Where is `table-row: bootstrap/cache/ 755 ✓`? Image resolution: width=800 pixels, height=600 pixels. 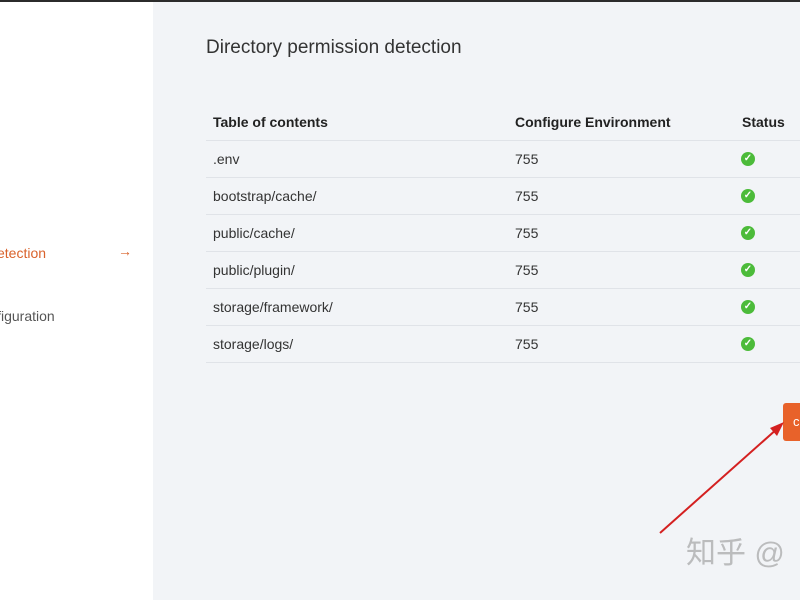 table-row: bootstrap/cache/ 755 ✓ is located at coordinates (503, 196).